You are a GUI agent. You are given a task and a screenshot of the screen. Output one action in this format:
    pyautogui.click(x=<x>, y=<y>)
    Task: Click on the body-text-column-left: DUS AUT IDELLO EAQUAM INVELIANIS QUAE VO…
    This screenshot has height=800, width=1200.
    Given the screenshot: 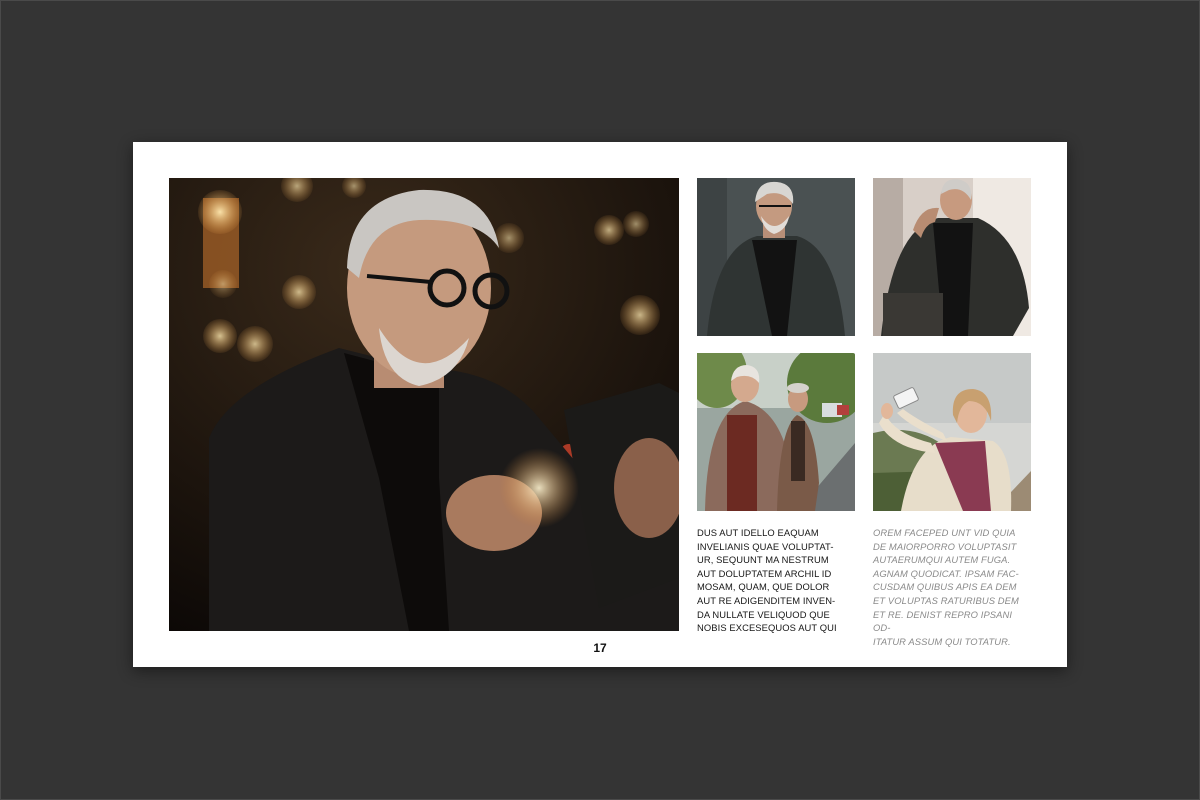 What is the action you would take?
    pyautogui.click(x=767, y=580)
    